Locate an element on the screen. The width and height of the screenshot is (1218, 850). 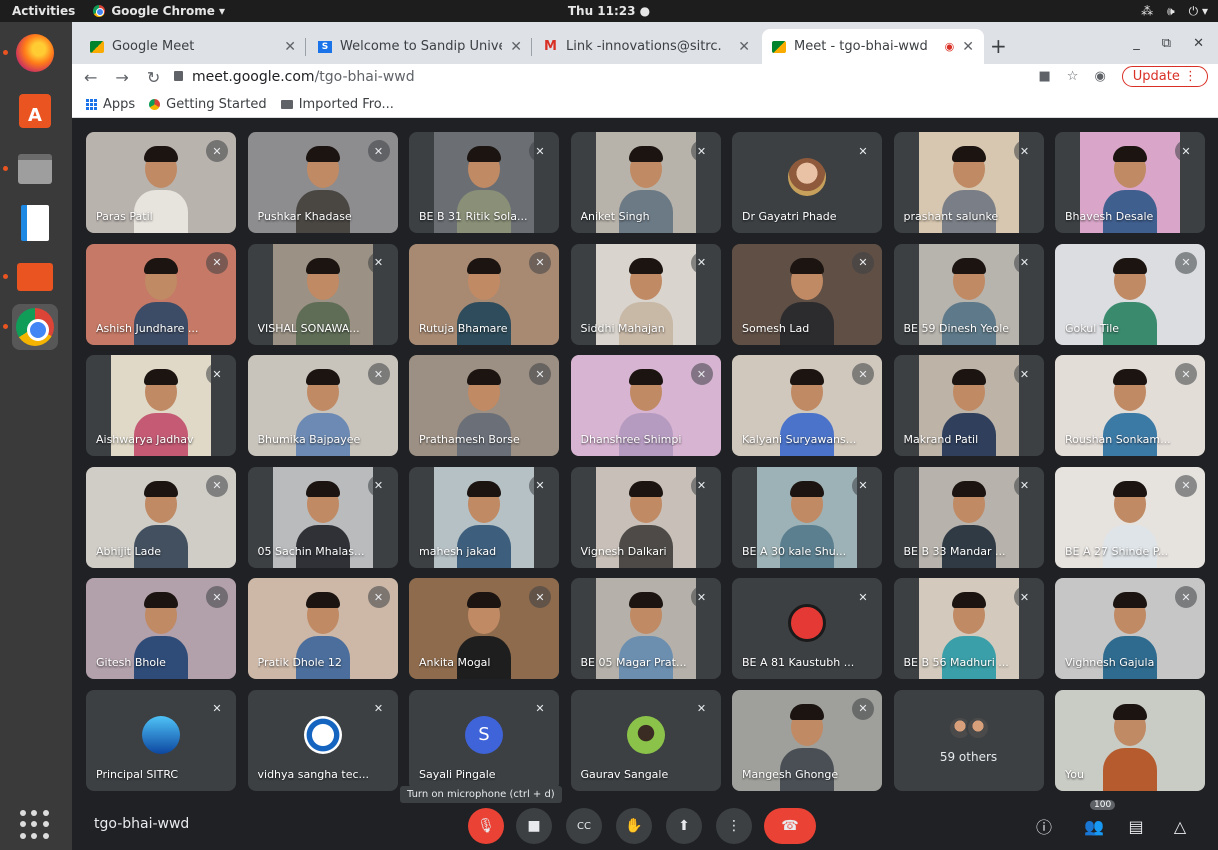
bookmark-getting-started: Getting Started is located at coordinates (208, 104).